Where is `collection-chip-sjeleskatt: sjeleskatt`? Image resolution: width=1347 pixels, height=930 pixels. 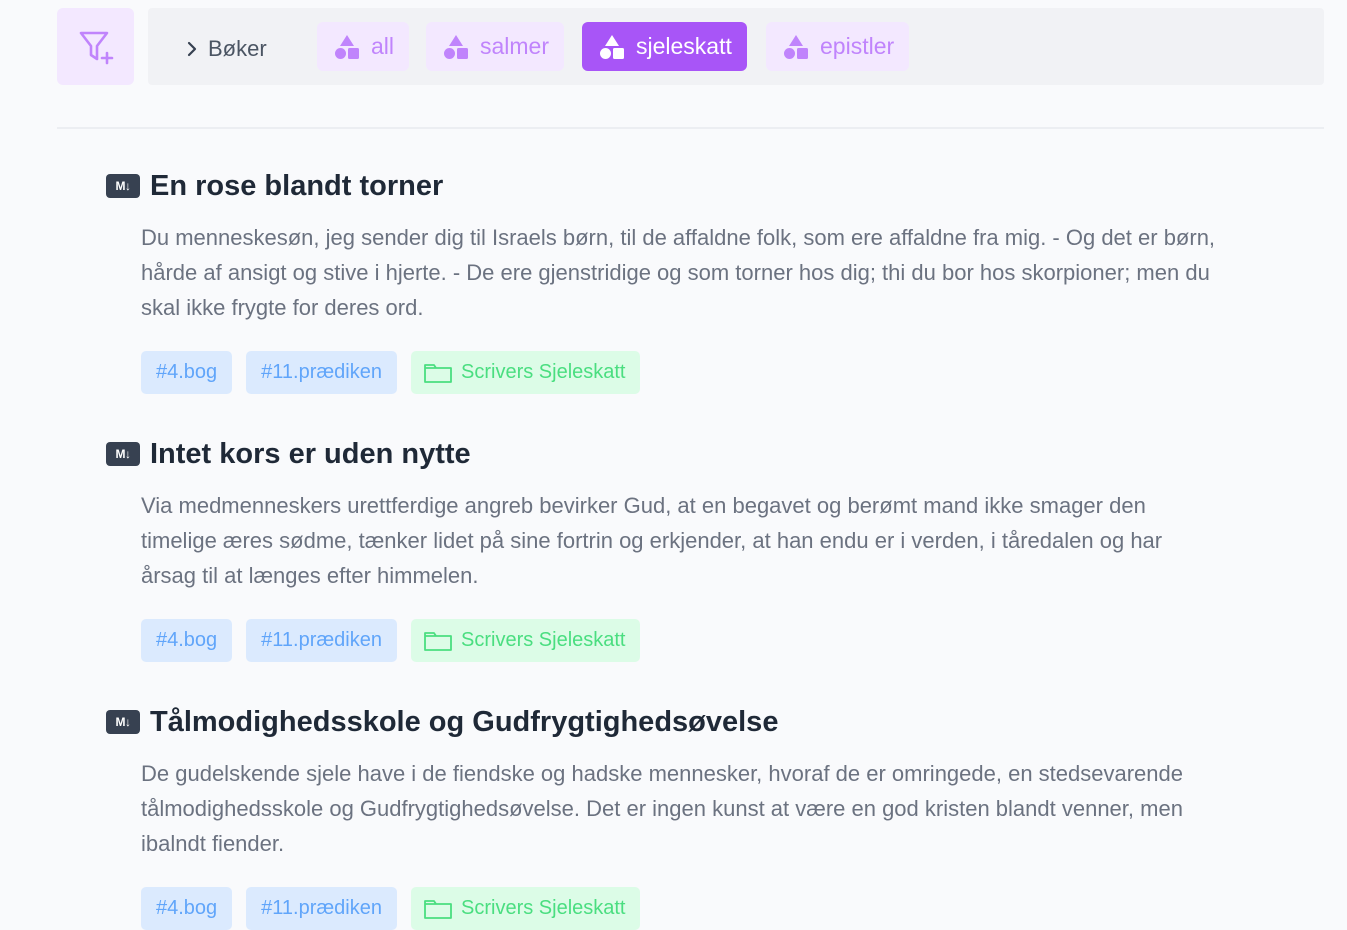
collection-chip-sjeleskatt: sjeleskatt is located at coordinates (664, 46).